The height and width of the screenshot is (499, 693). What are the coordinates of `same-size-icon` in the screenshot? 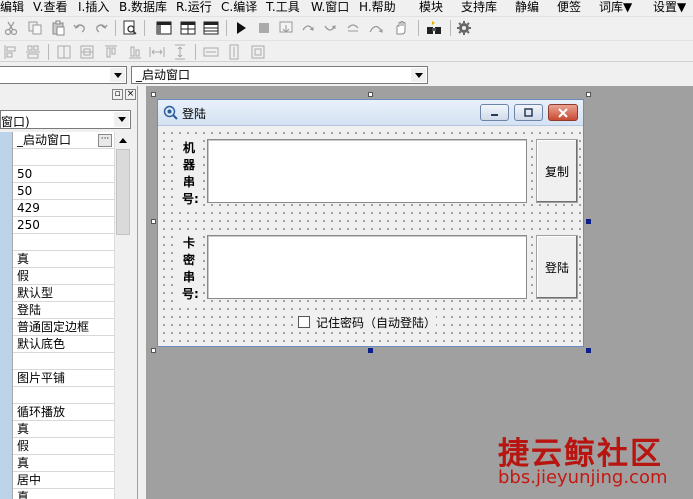 It's located at (258, 52).